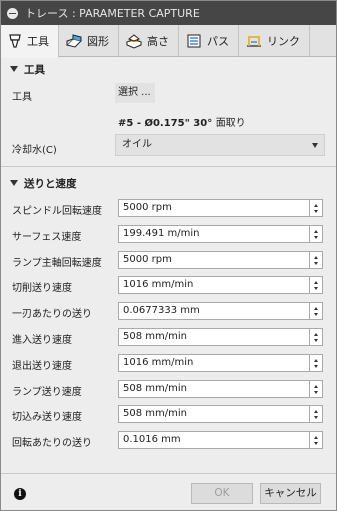 The width and height of the screenshot is (337, 511). I want to click on tool-section-header: 工具, so click(27, 69).